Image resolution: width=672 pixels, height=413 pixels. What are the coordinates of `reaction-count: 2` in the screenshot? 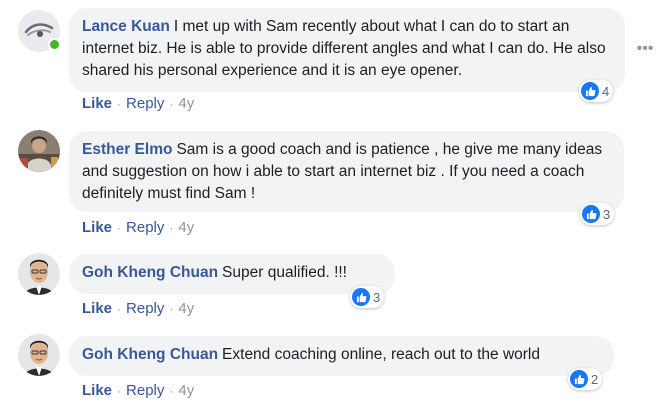 It's located at (595, 379).